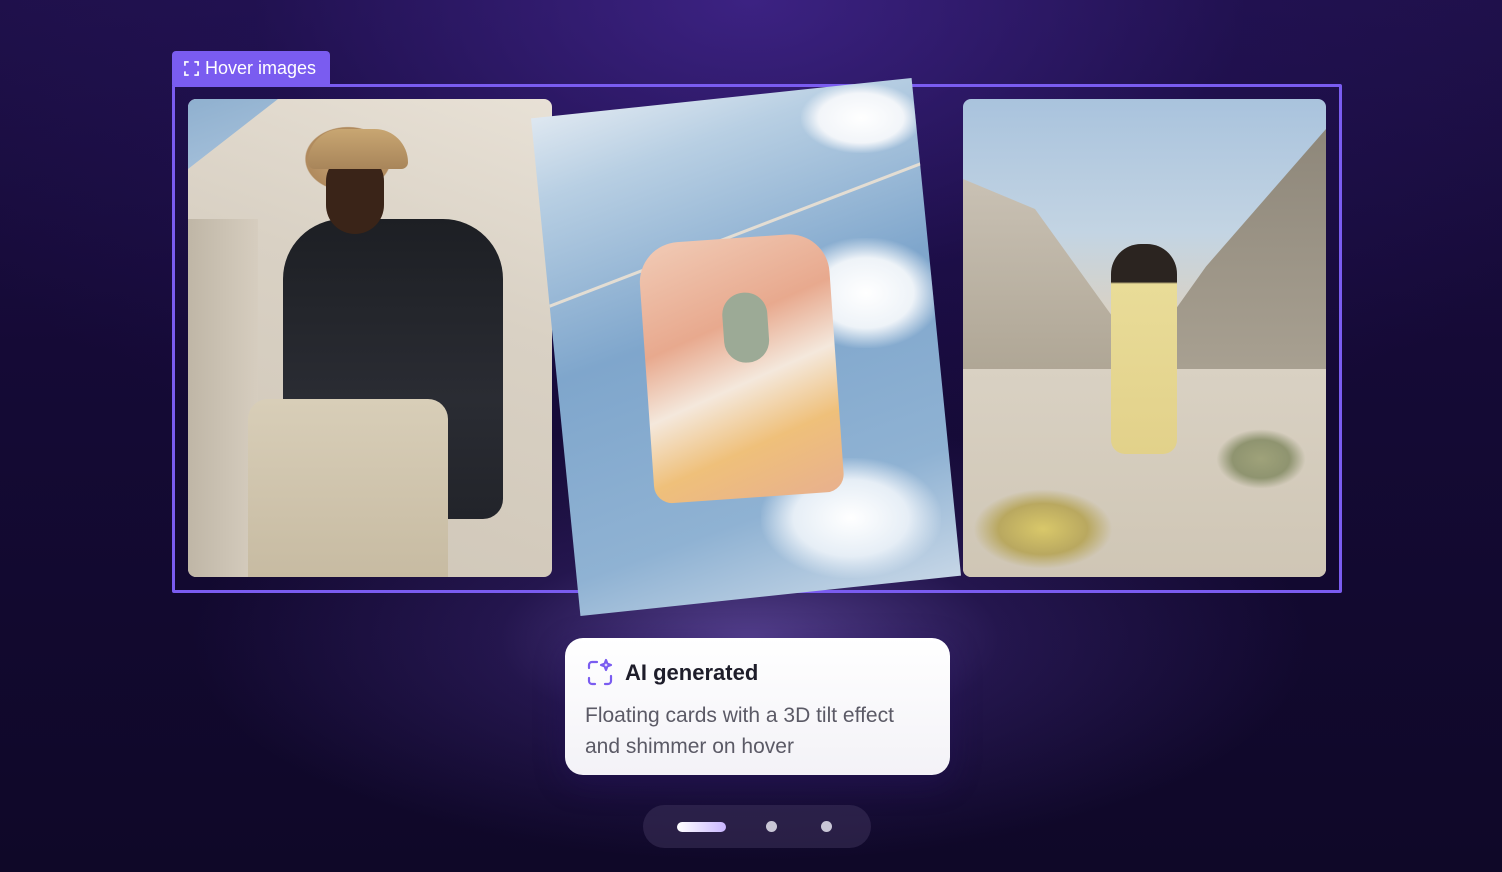 Image resolution: width=1502 pixels, height=872 pixels. What do you see at coordinates (261, 67) in the screenshot?
I see `frame-label-text: Hover images` at bounding box center [261, 67].